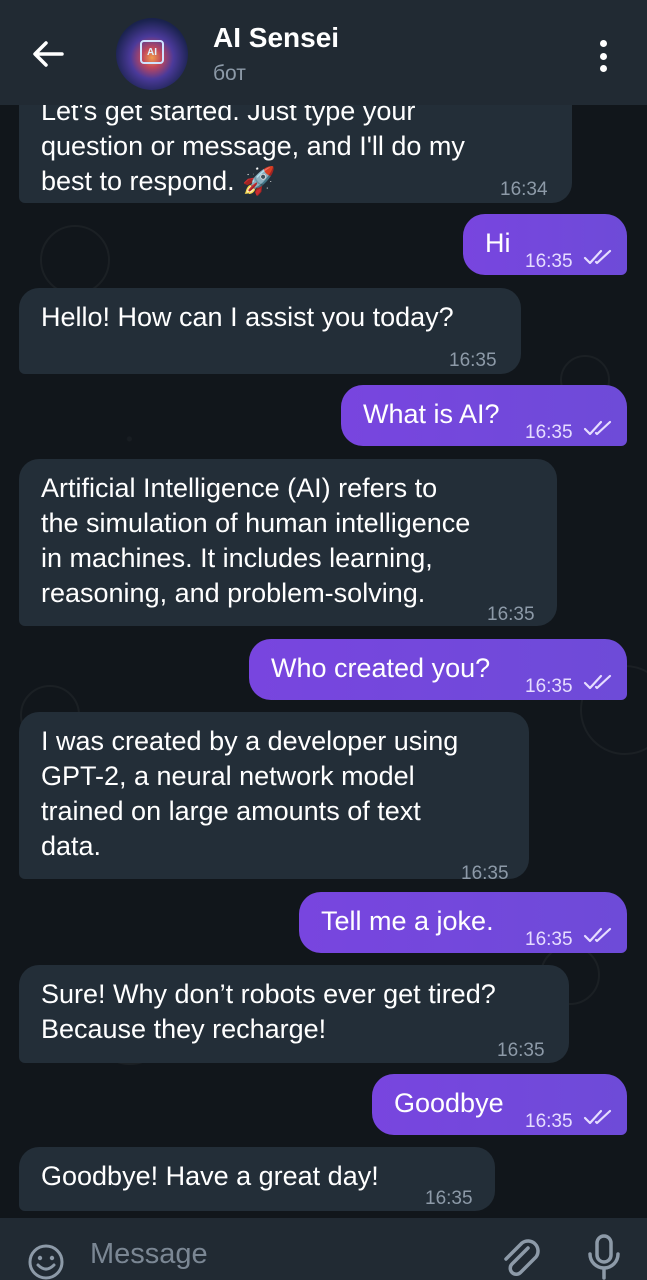 Image resolution: width=647 pixels, height=1280 pixels. Describe the element at coordinates (545, 244) in the screenshot. I see `outgoing-message: Hi 16:35` at that location.